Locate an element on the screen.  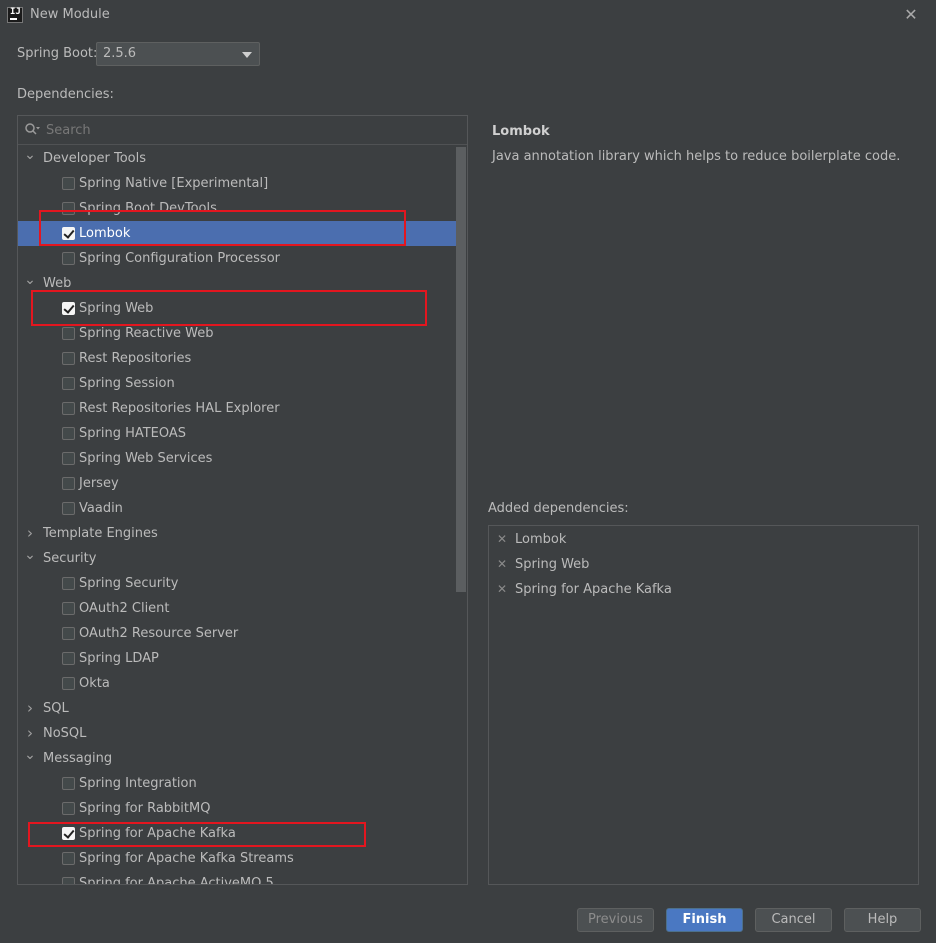
dependency-item: Spring Reactive Web is located at coordinates (238, 333).